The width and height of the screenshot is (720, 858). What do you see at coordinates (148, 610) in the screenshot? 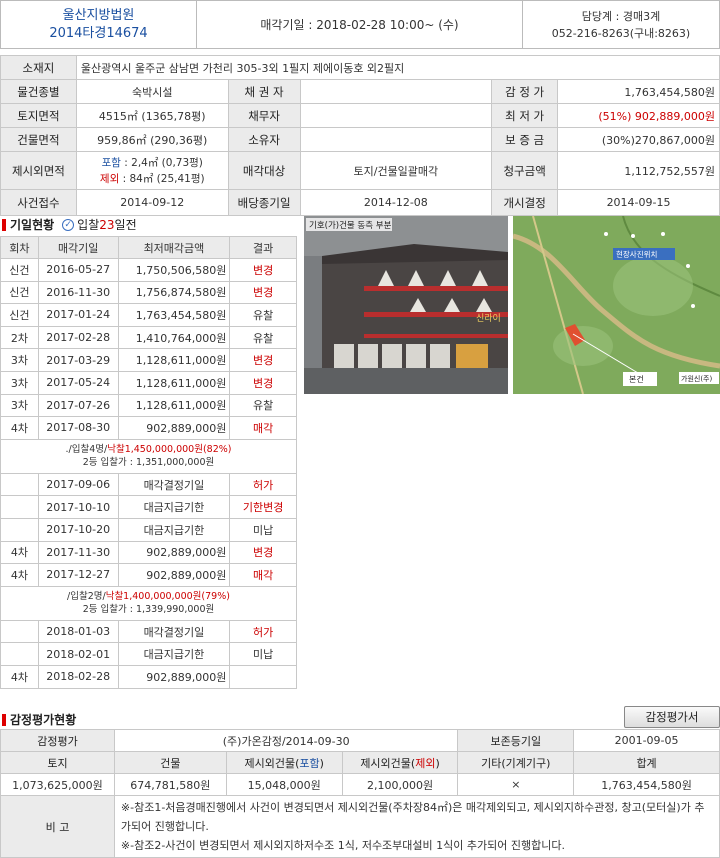
I see `second-bid: 2등 입찰가 : 1,339,990,000원` at bounding box center [148, 610].